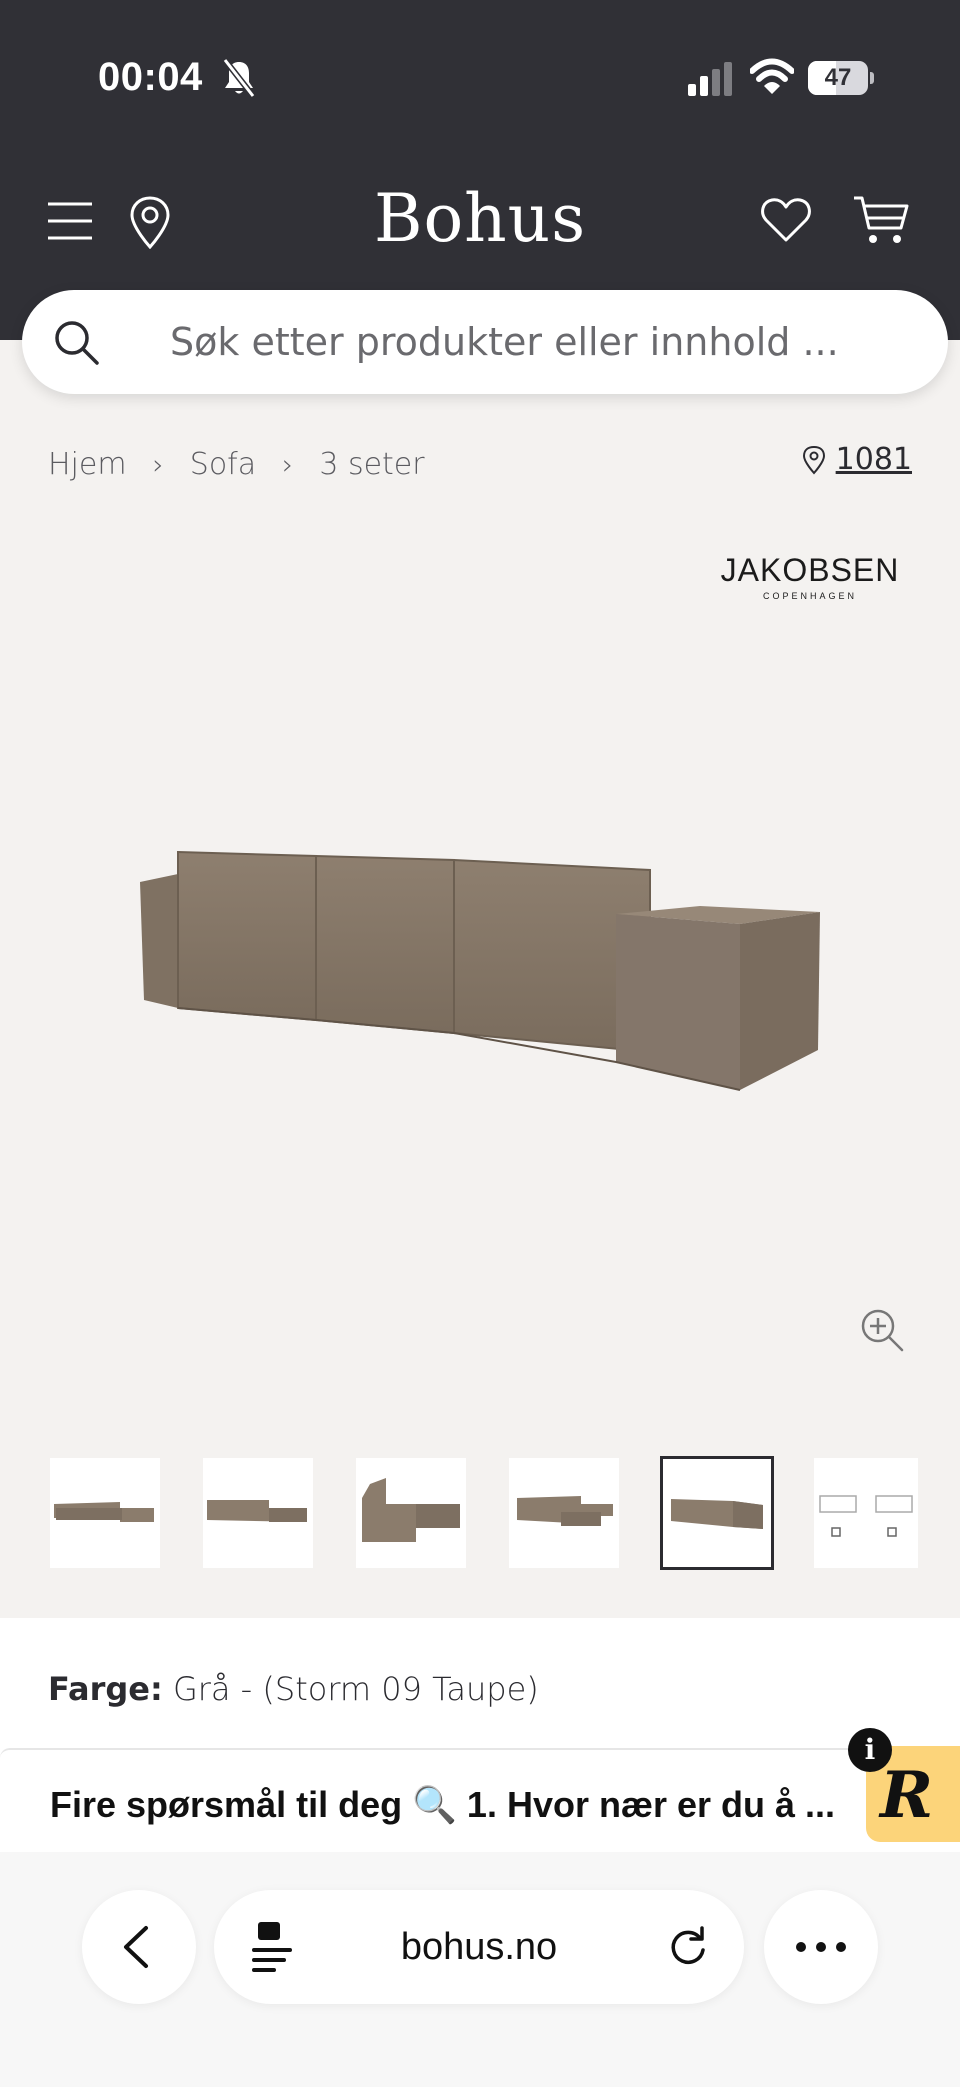  I want to click on search-icon, so click(77, 343).